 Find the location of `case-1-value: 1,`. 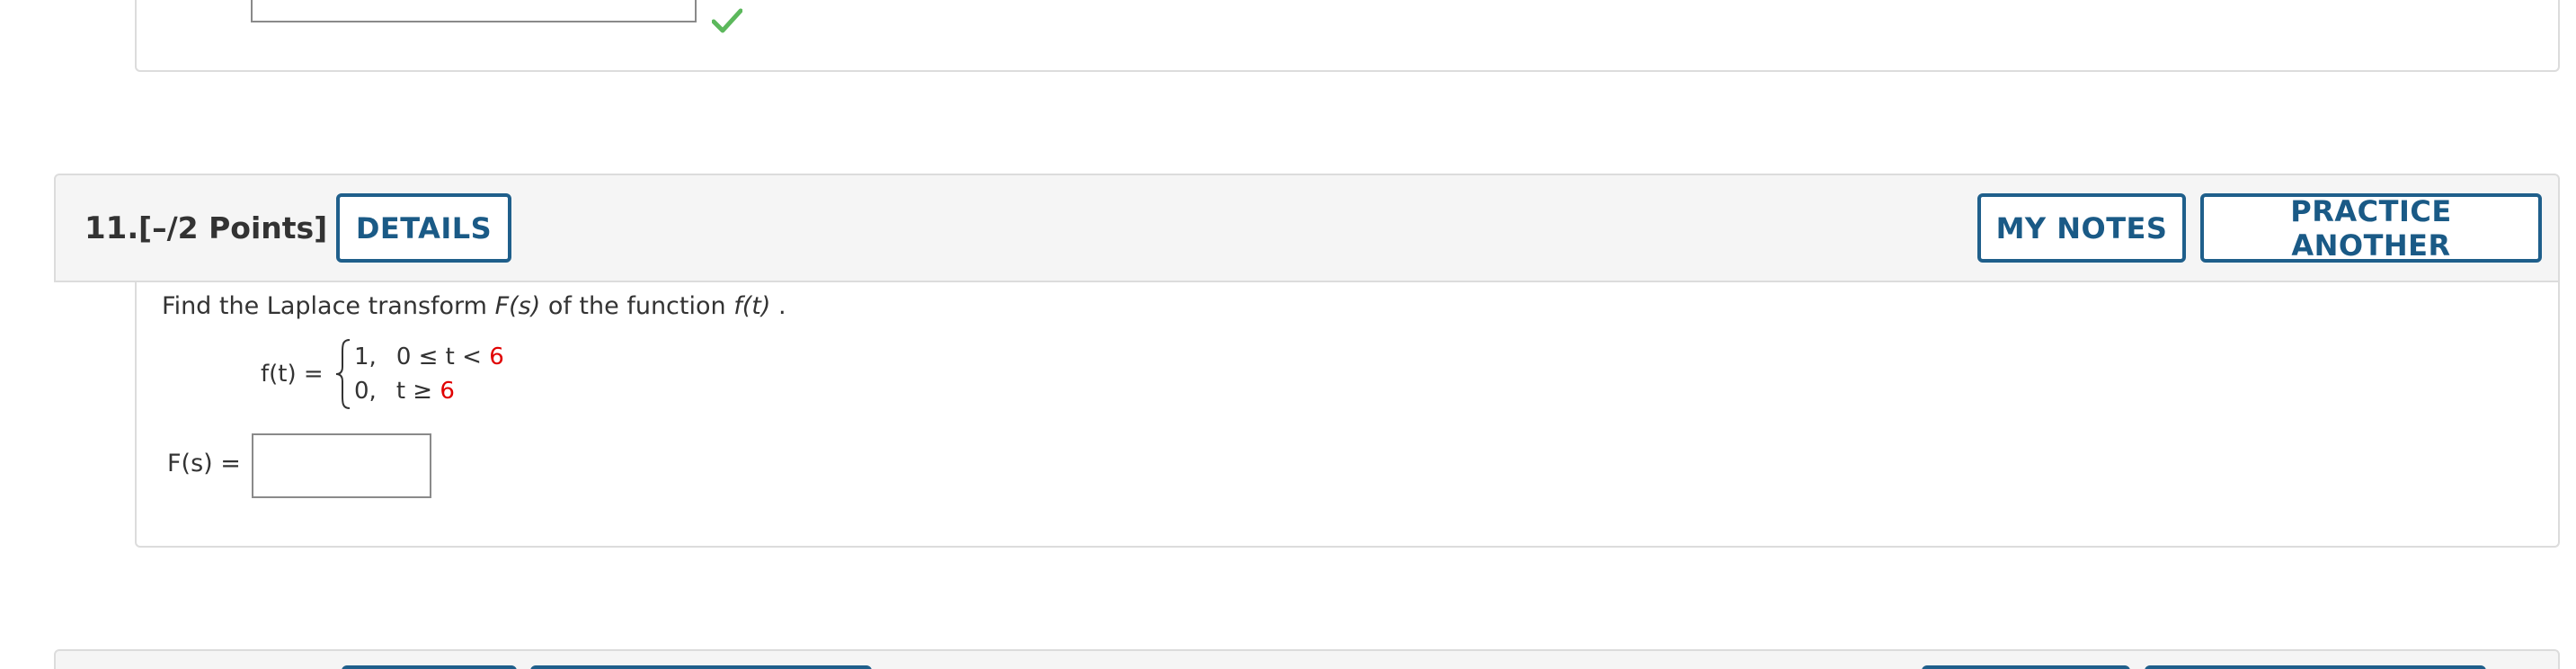

case-1-value: 1, is located at coordinates (365, 356).